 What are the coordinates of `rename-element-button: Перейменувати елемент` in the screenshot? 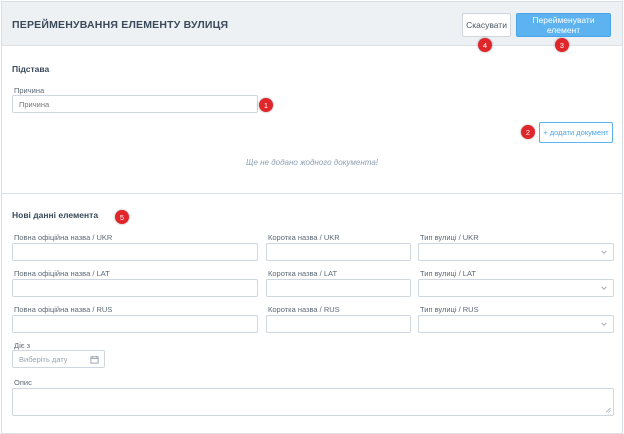 It's located at (563, 25).